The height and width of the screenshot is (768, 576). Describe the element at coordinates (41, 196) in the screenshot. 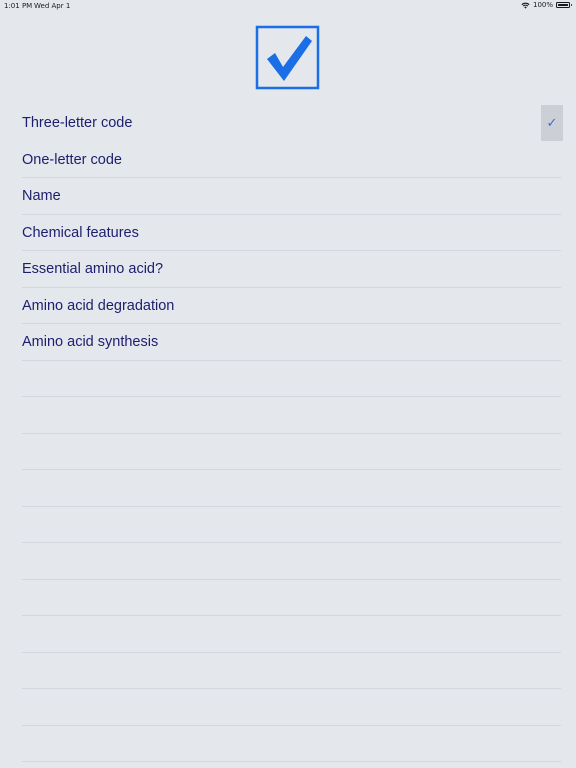

I see `option-label: Name` at that location.